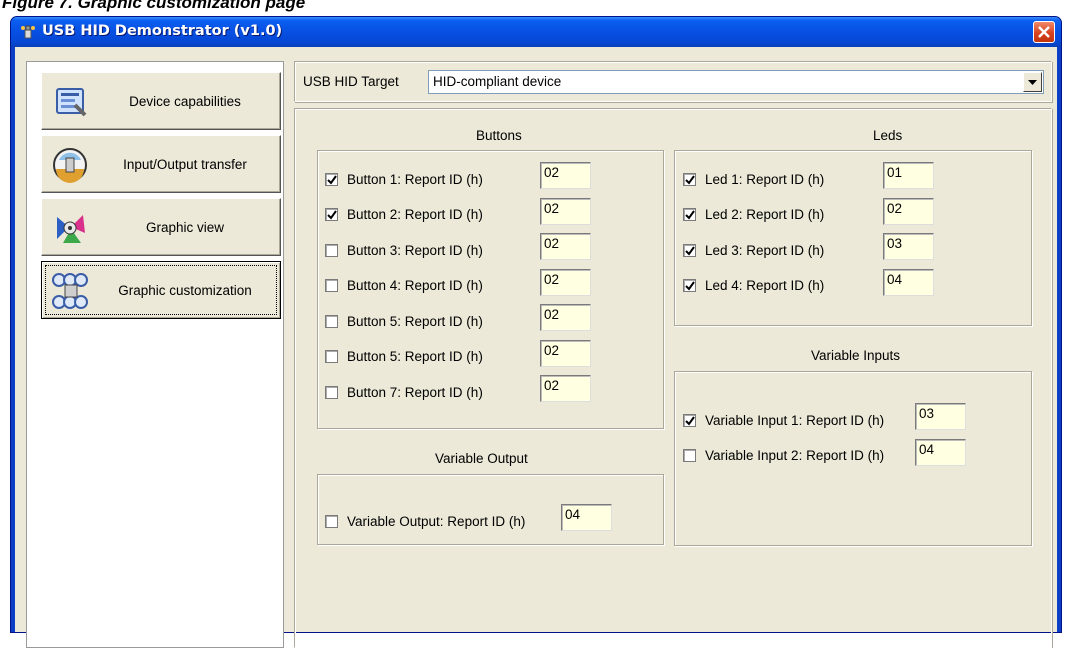  Describe the element at coordinates (764, 179) in the screenshot. I see `led-label: Led 1: Report ID (h)` at that location.